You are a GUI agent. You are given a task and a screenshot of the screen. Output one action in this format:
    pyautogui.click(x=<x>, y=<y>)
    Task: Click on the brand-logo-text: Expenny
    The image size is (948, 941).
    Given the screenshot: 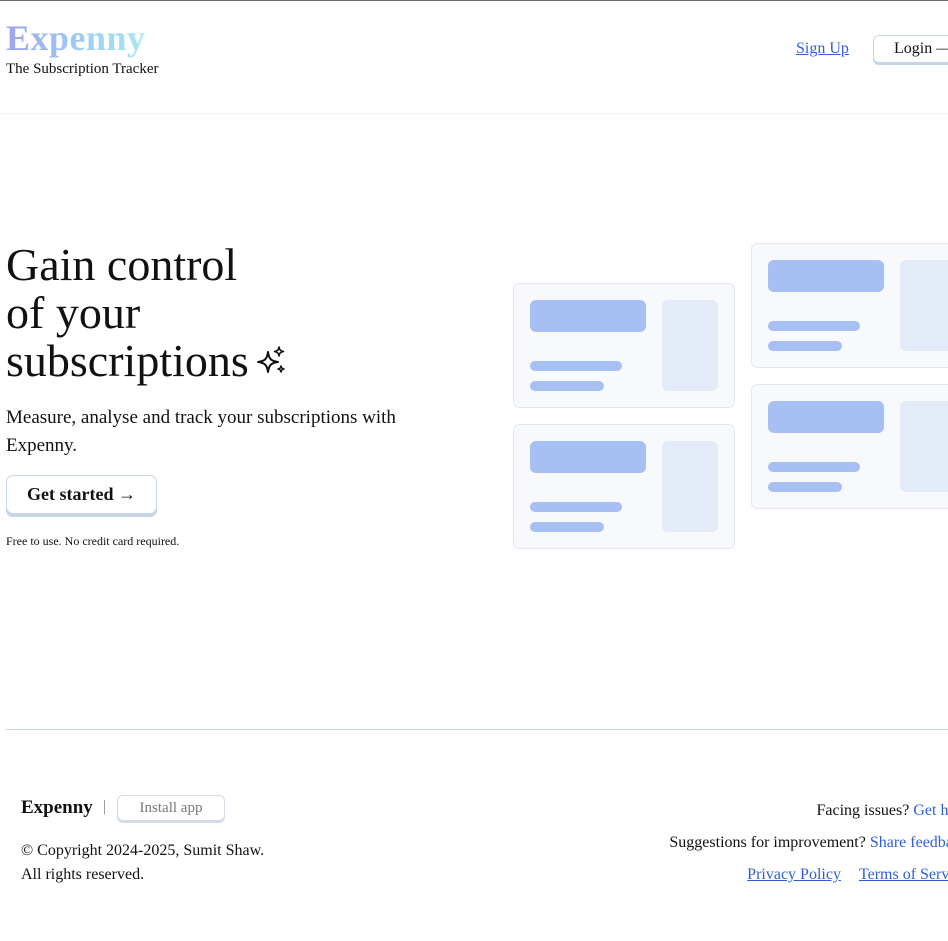 What is the action you would take?
    pyautogui.click(x=82, y=38)
    